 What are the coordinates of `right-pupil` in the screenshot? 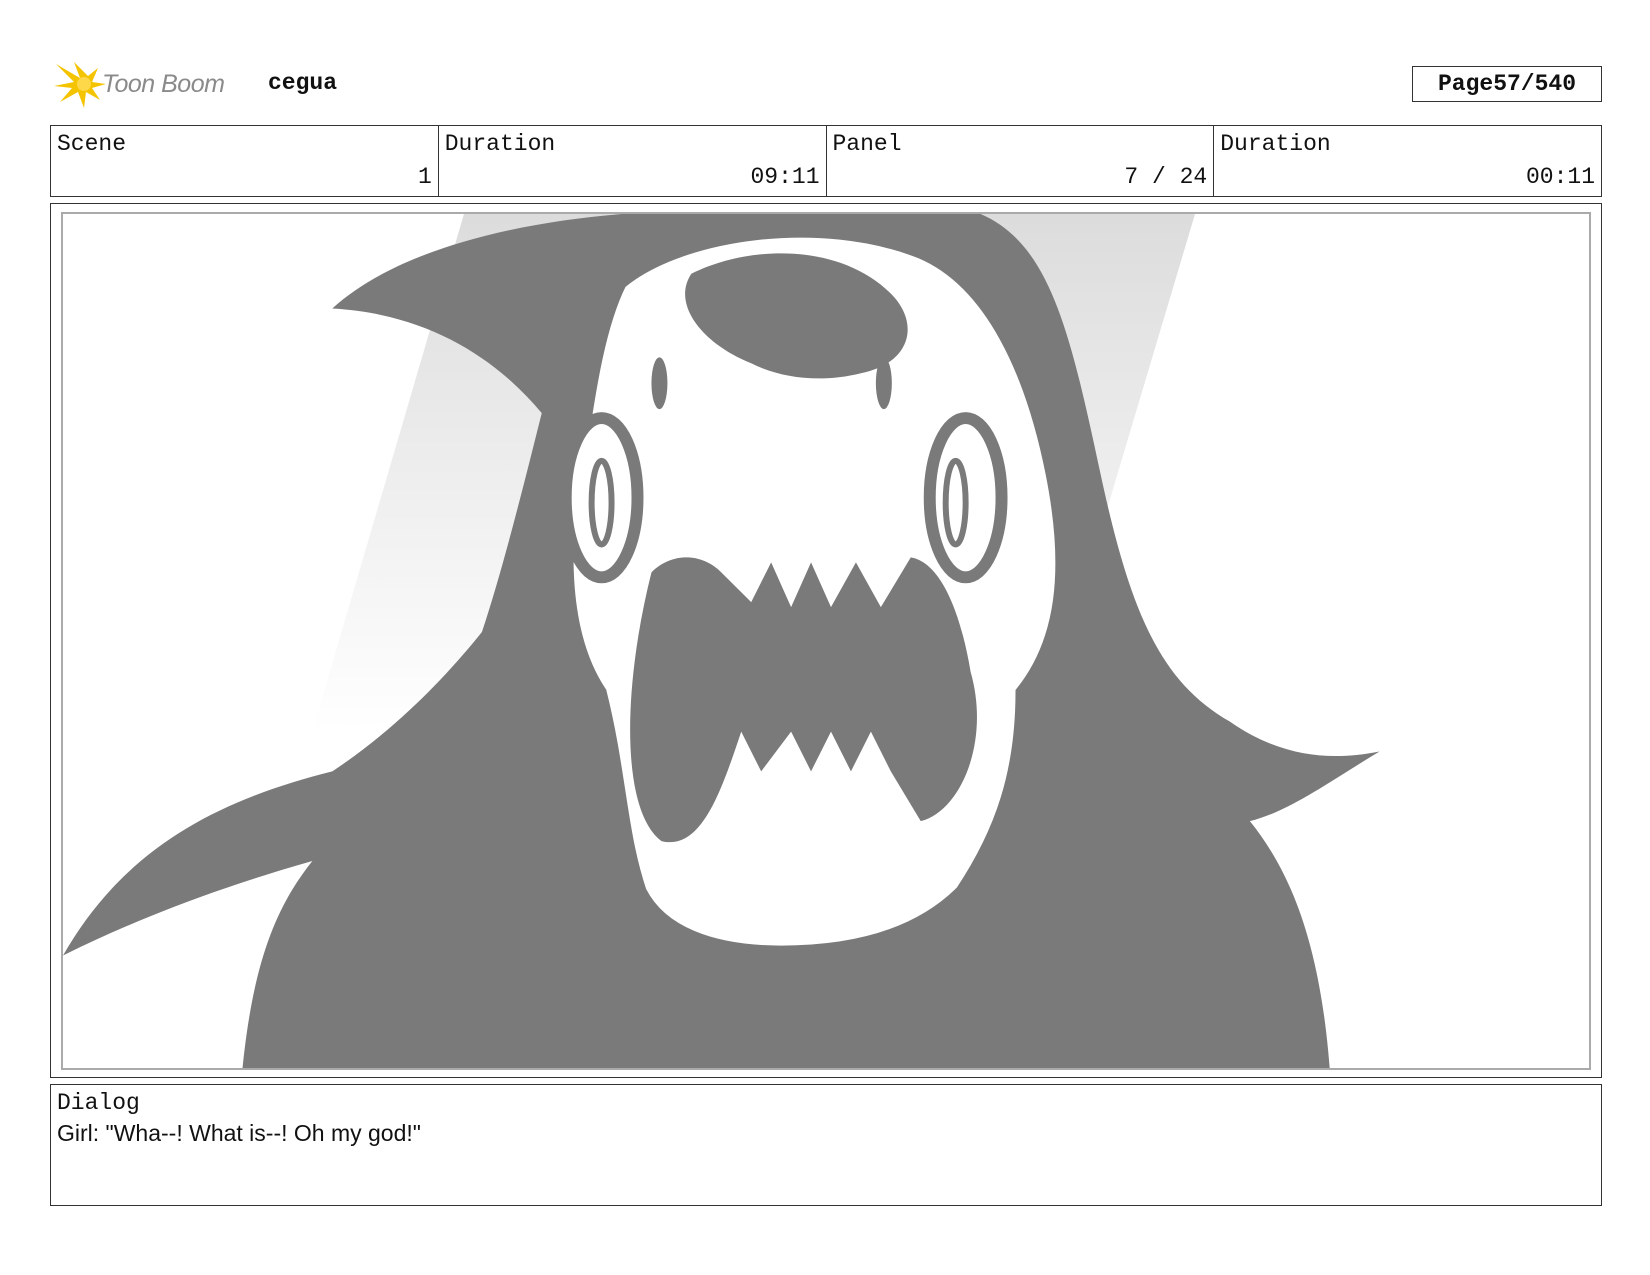 It's located at (955, 502).